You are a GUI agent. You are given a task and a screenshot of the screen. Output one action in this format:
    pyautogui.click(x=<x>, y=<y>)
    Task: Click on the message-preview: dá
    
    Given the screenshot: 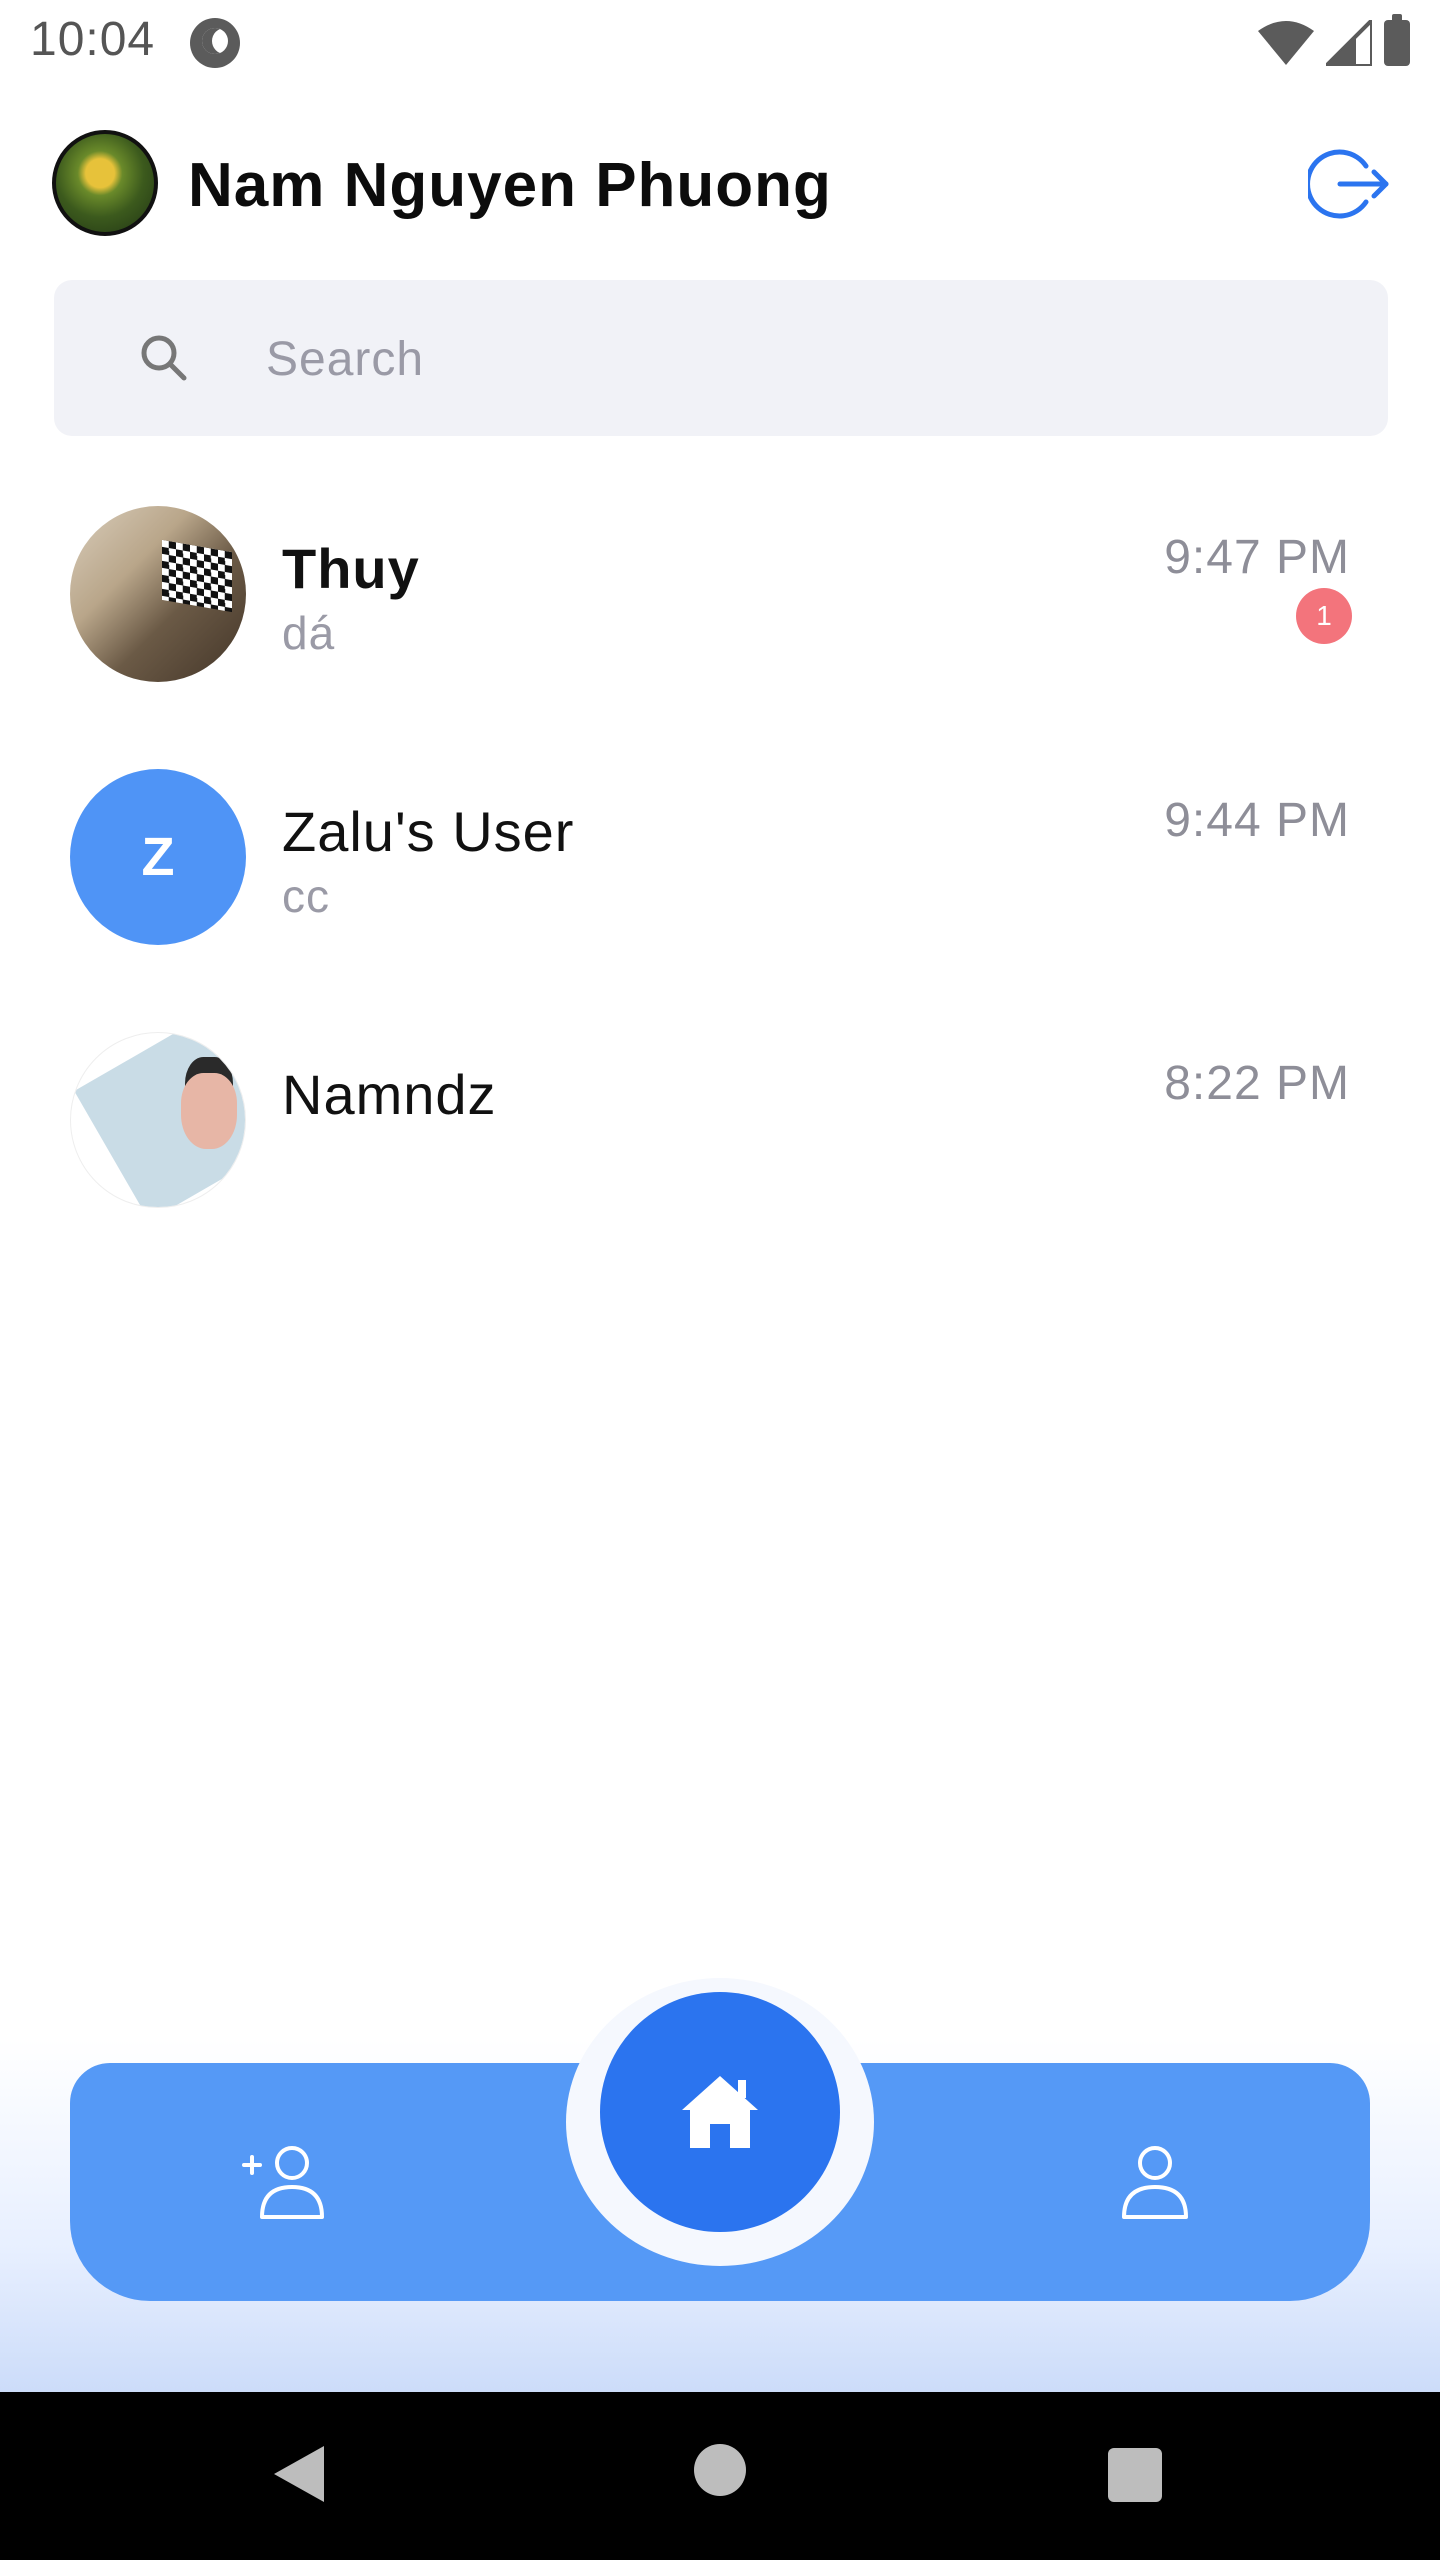 What is the action you would take?
    pyautogui.click(x=309, y=633)
    